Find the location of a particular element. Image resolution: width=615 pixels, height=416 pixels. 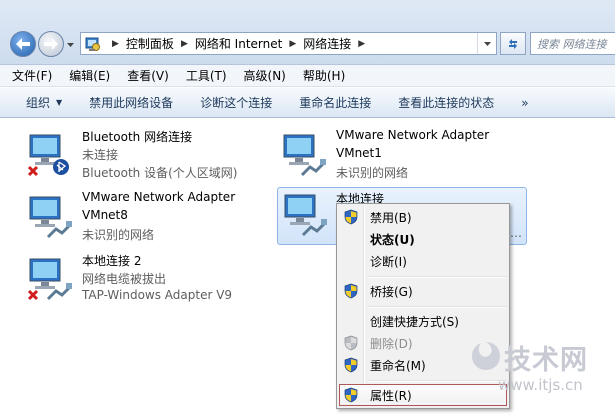

watermark-logo-icon is located at coordinates (486, 356).